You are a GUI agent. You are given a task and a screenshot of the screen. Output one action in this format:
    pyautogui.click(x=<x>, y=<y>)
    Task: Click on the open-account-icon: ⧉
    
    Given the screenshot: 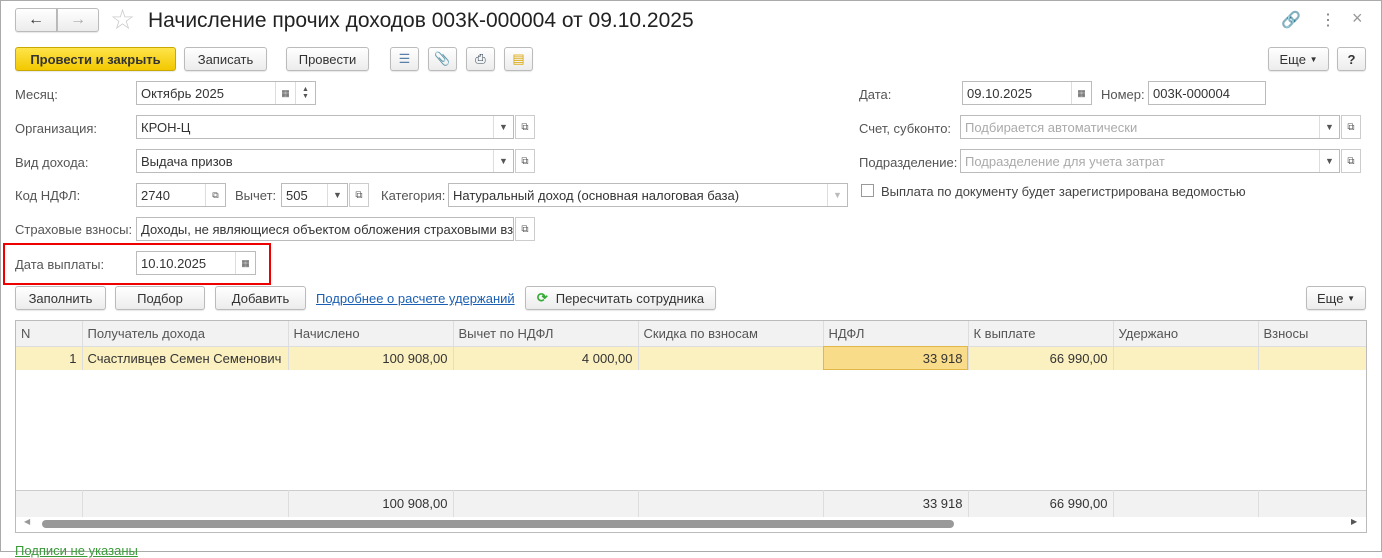 What is the action you would take?
    pyautogui.click(x=1351, y=127)
    